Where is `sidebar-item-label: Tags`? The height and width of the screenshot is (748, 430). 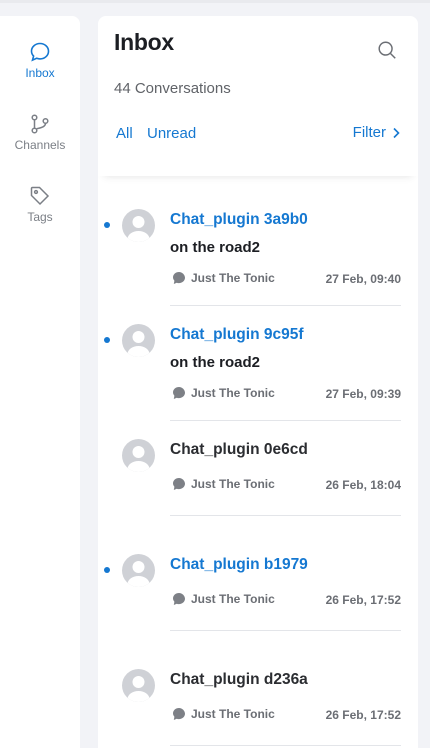
sidebar-item-label: Tags is located at coordinates (40, 217).